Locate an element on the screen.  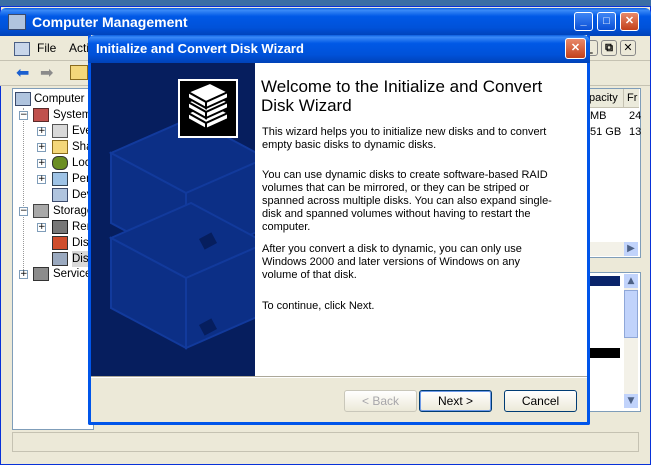
column-header-free: Fr is located at coordinates (631, 98).